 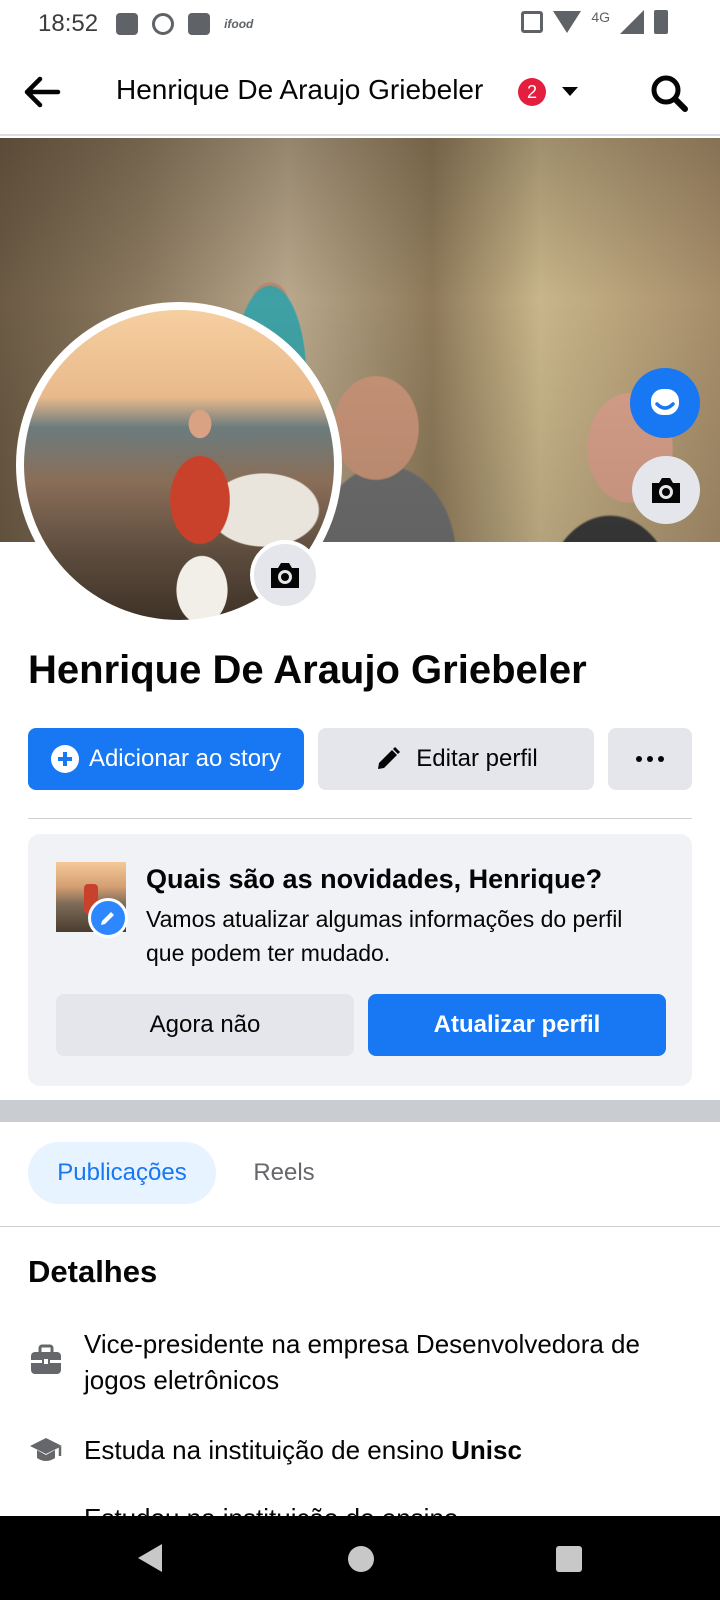 What do you see at coordinates (360, 818) in the screenshot?
I see `divider` at bounding box center [360, 818].